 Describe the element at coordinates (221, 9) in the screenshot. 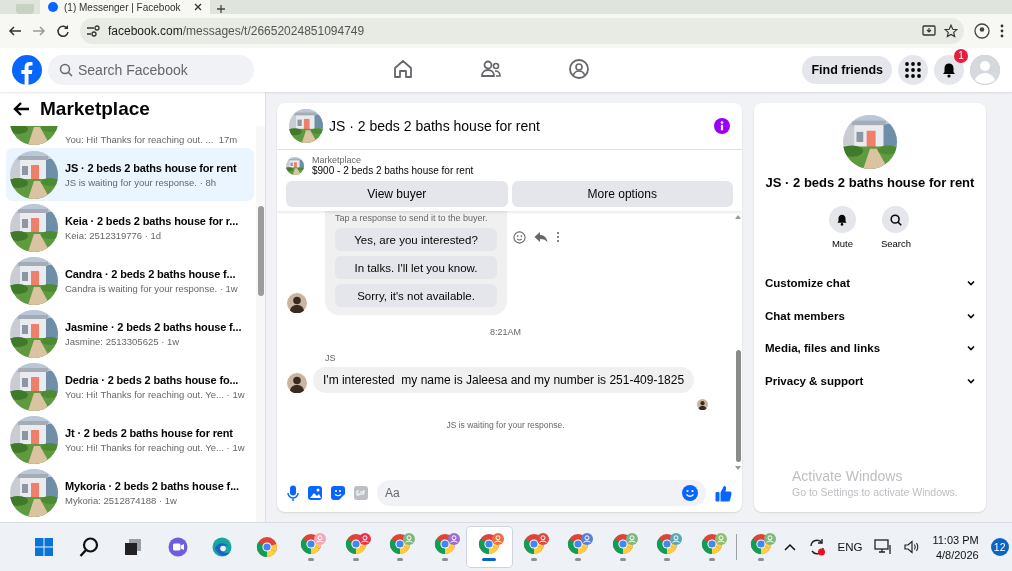

I see `new-tab-icon` at that location.